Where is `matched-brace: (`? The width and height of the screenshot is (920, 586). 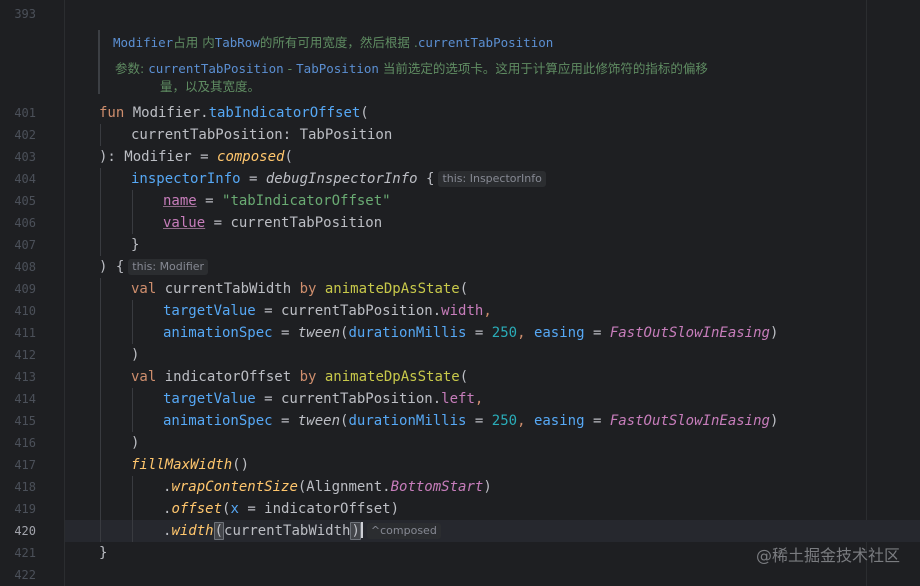
matched-brace: ( is located at coordinates (219, 531).